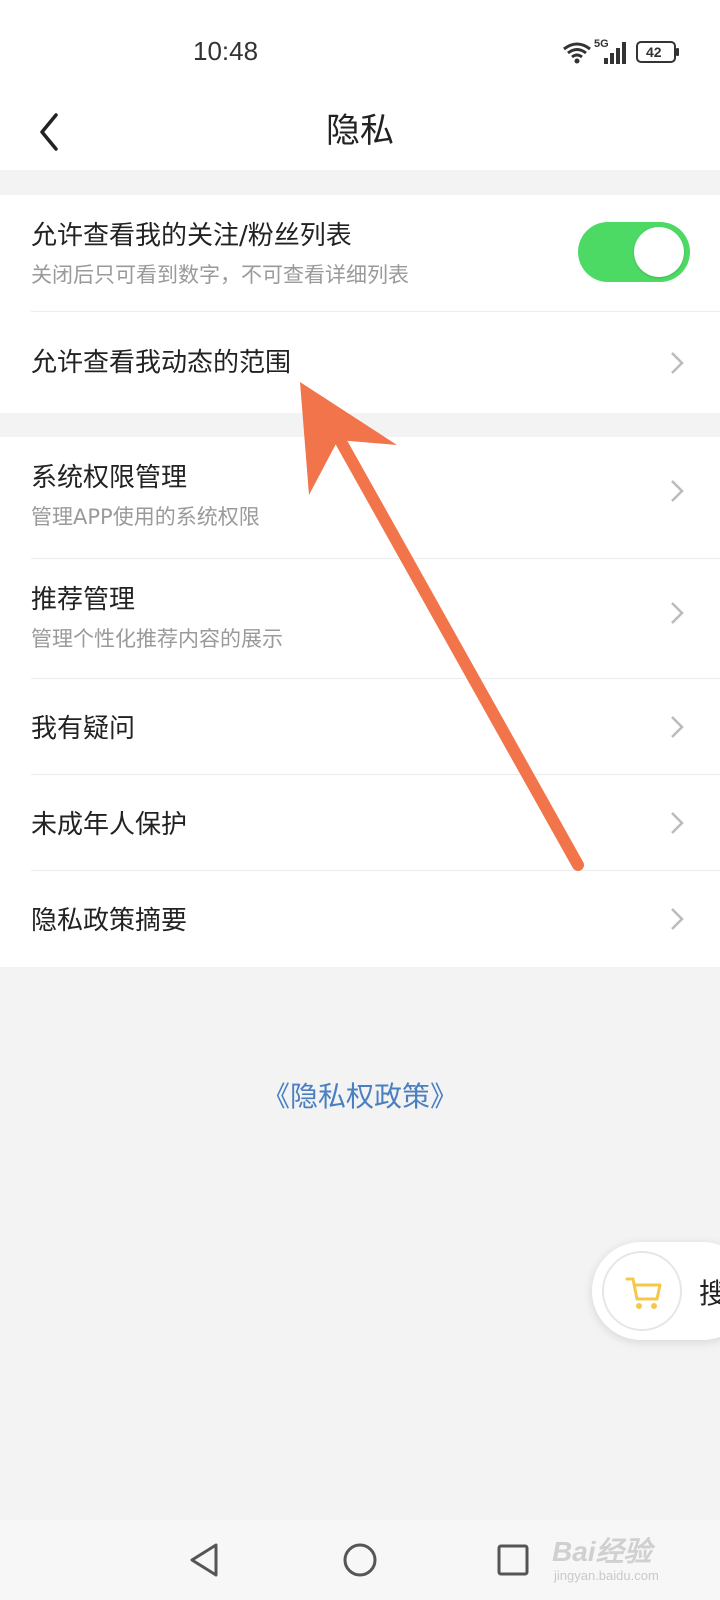  Describe the element at coordinates (83, 729) in the screenshot. I see `setting-title: 我有疑问` at that location.